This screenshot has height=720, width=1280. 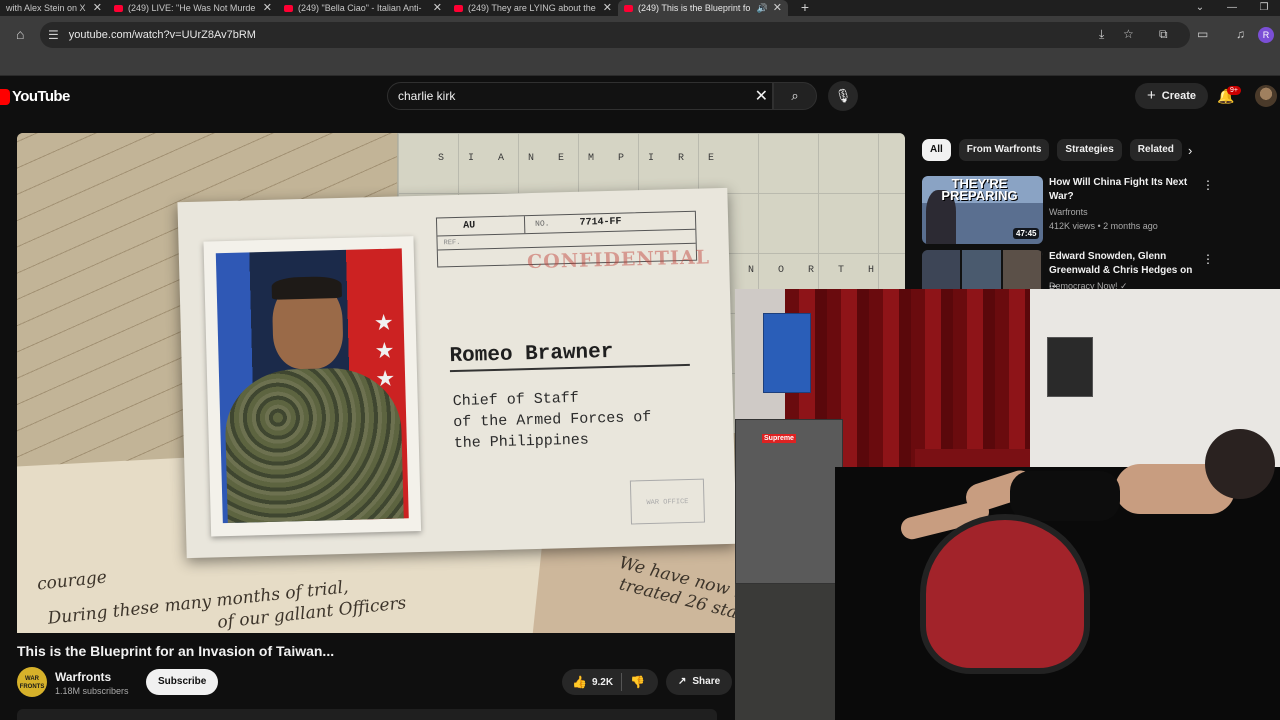 I want to click on home-icon: ⌂, so click(x=20, y=34).